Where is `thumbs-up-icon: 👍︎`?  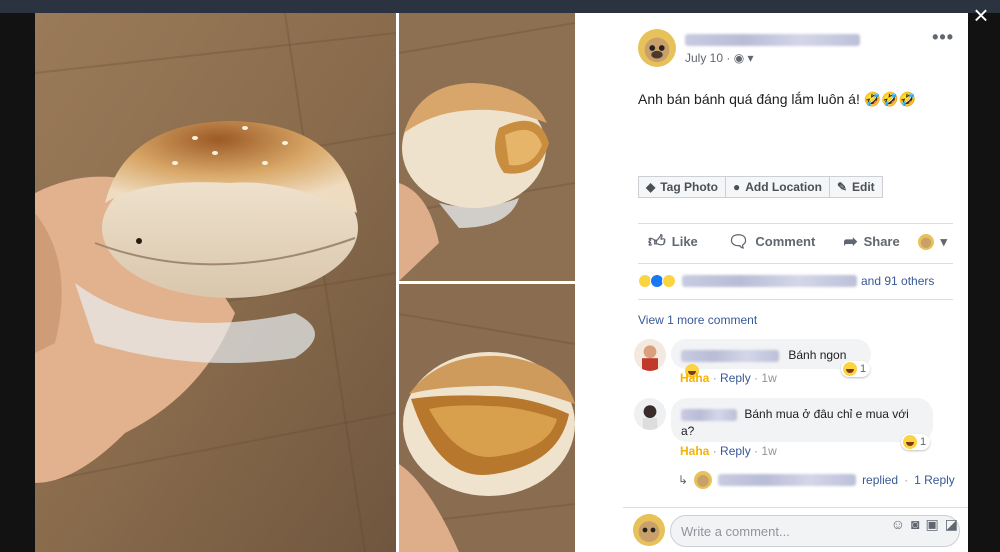
thumbs-up-icon: 👍︎ is located at coordinates (657, 241).